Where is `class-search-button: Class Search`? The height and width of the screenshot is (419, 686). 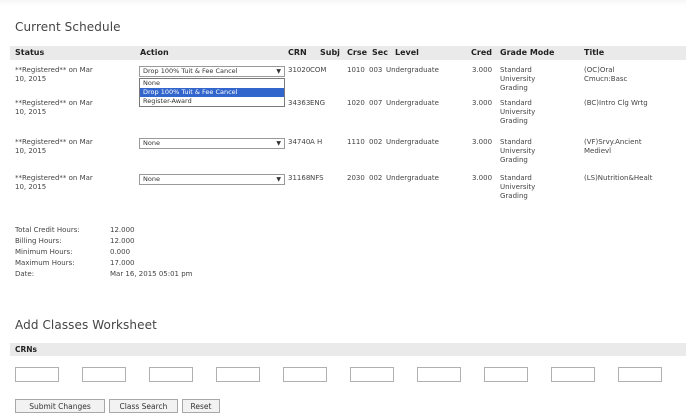
class-search-button: Class Search is located at coordinates (143, 406).